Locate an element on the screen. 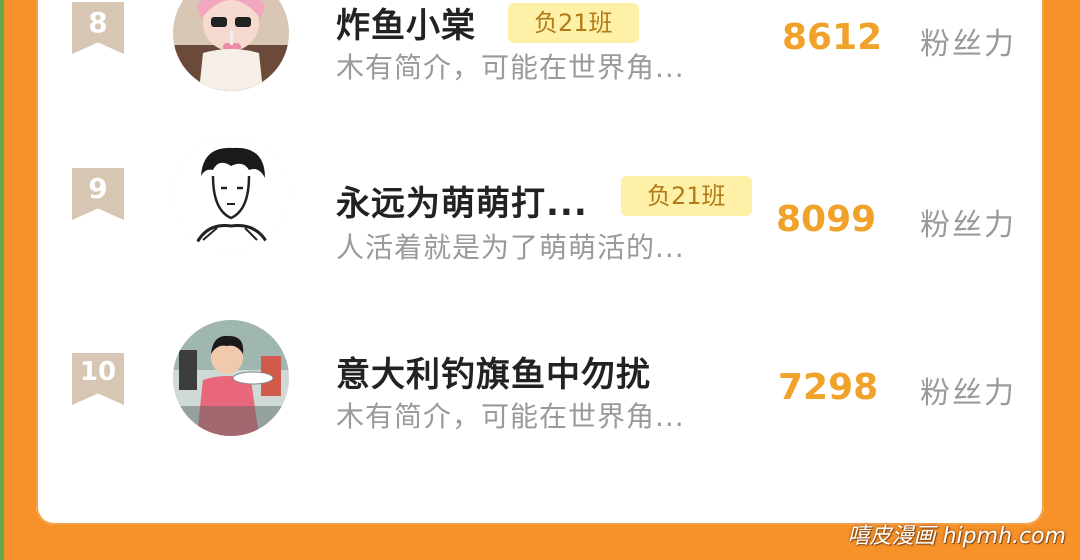  user-name: 意大利钓旗鱼中勿扰 is located at coordinates (493, 371).